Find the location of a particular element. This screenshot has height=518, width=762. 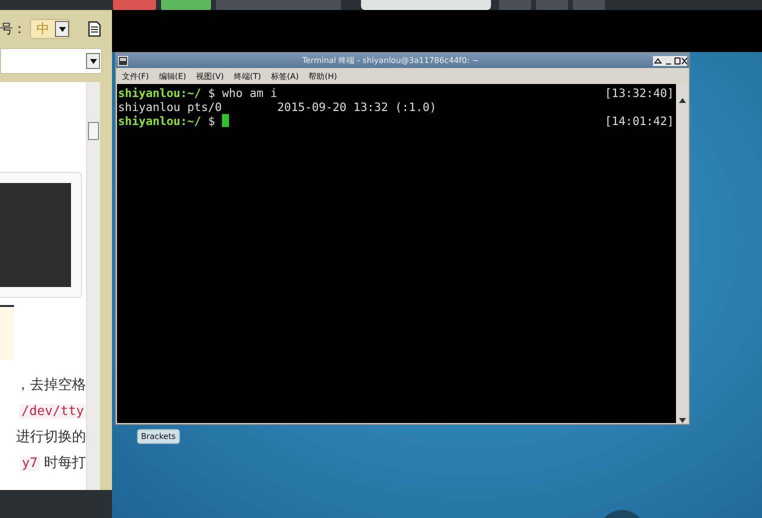

menu-item: 终端(T) is located at coordinates (247, 76).